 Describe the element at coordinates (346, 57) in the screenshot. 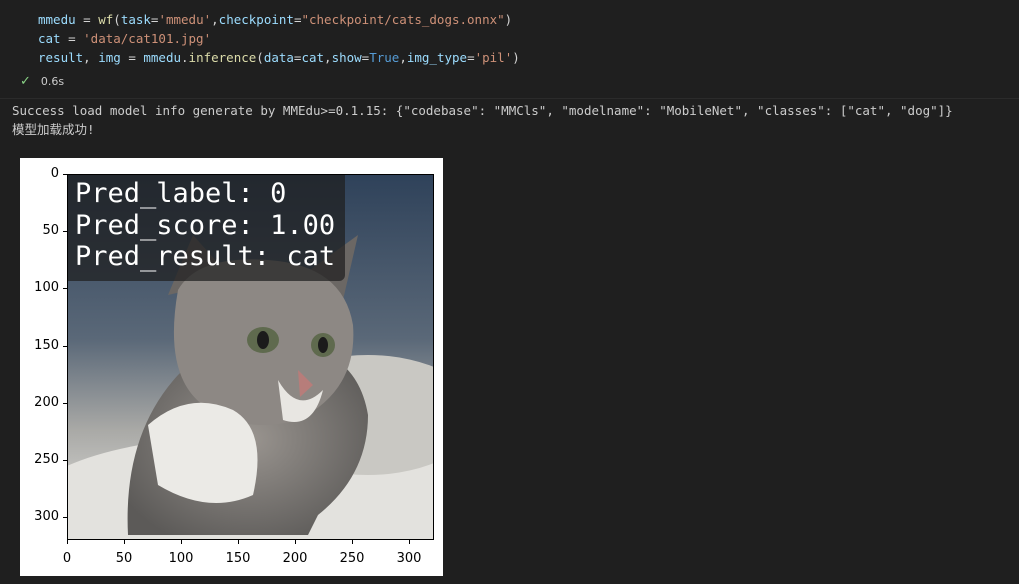

I see `code-token: show` at that location.